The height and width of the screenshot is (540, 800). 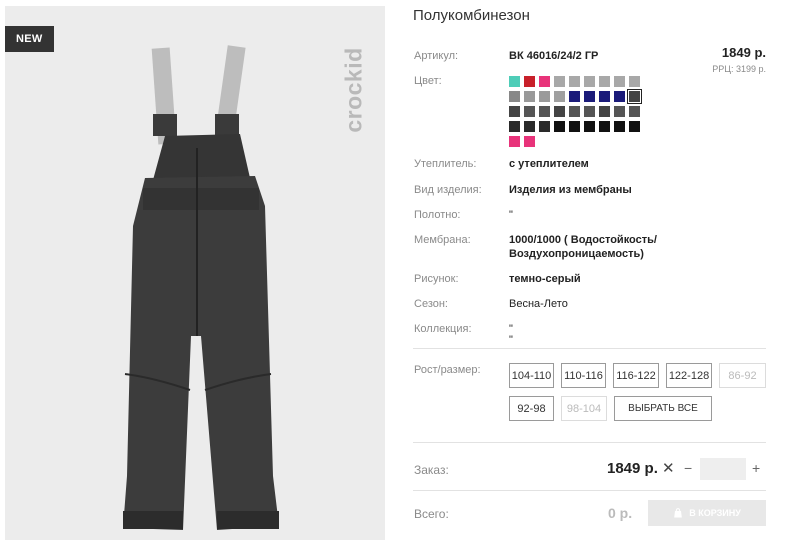 I want to click on size-110-116-button: 110-116, so click(x=583, y=375).